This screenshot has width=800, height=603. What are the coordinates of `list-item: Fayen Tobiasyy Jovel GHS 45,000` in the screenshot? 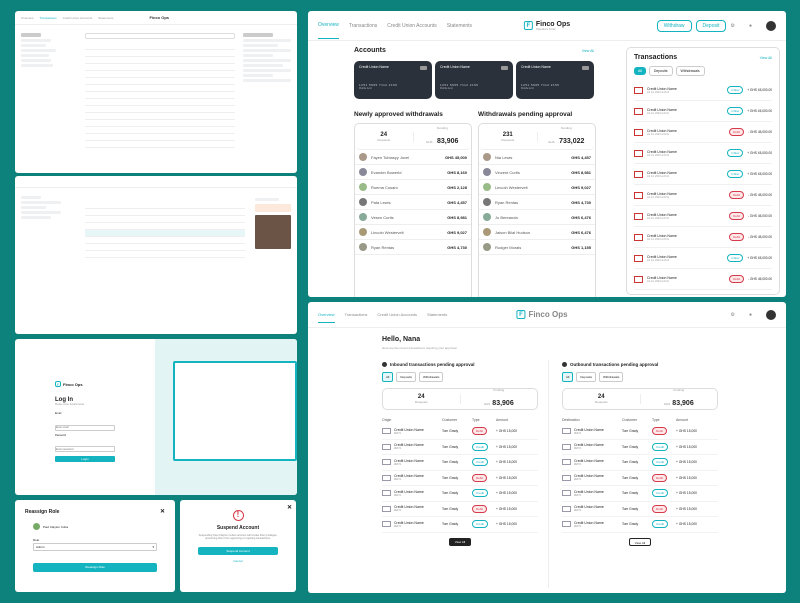 It's located at (413, 157).